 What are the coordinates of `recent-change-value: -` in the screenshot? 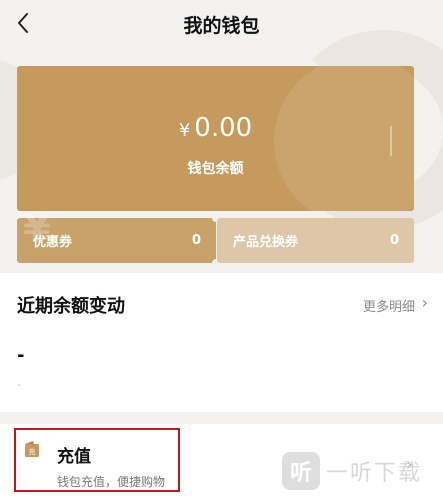 It's located at (21, 355).